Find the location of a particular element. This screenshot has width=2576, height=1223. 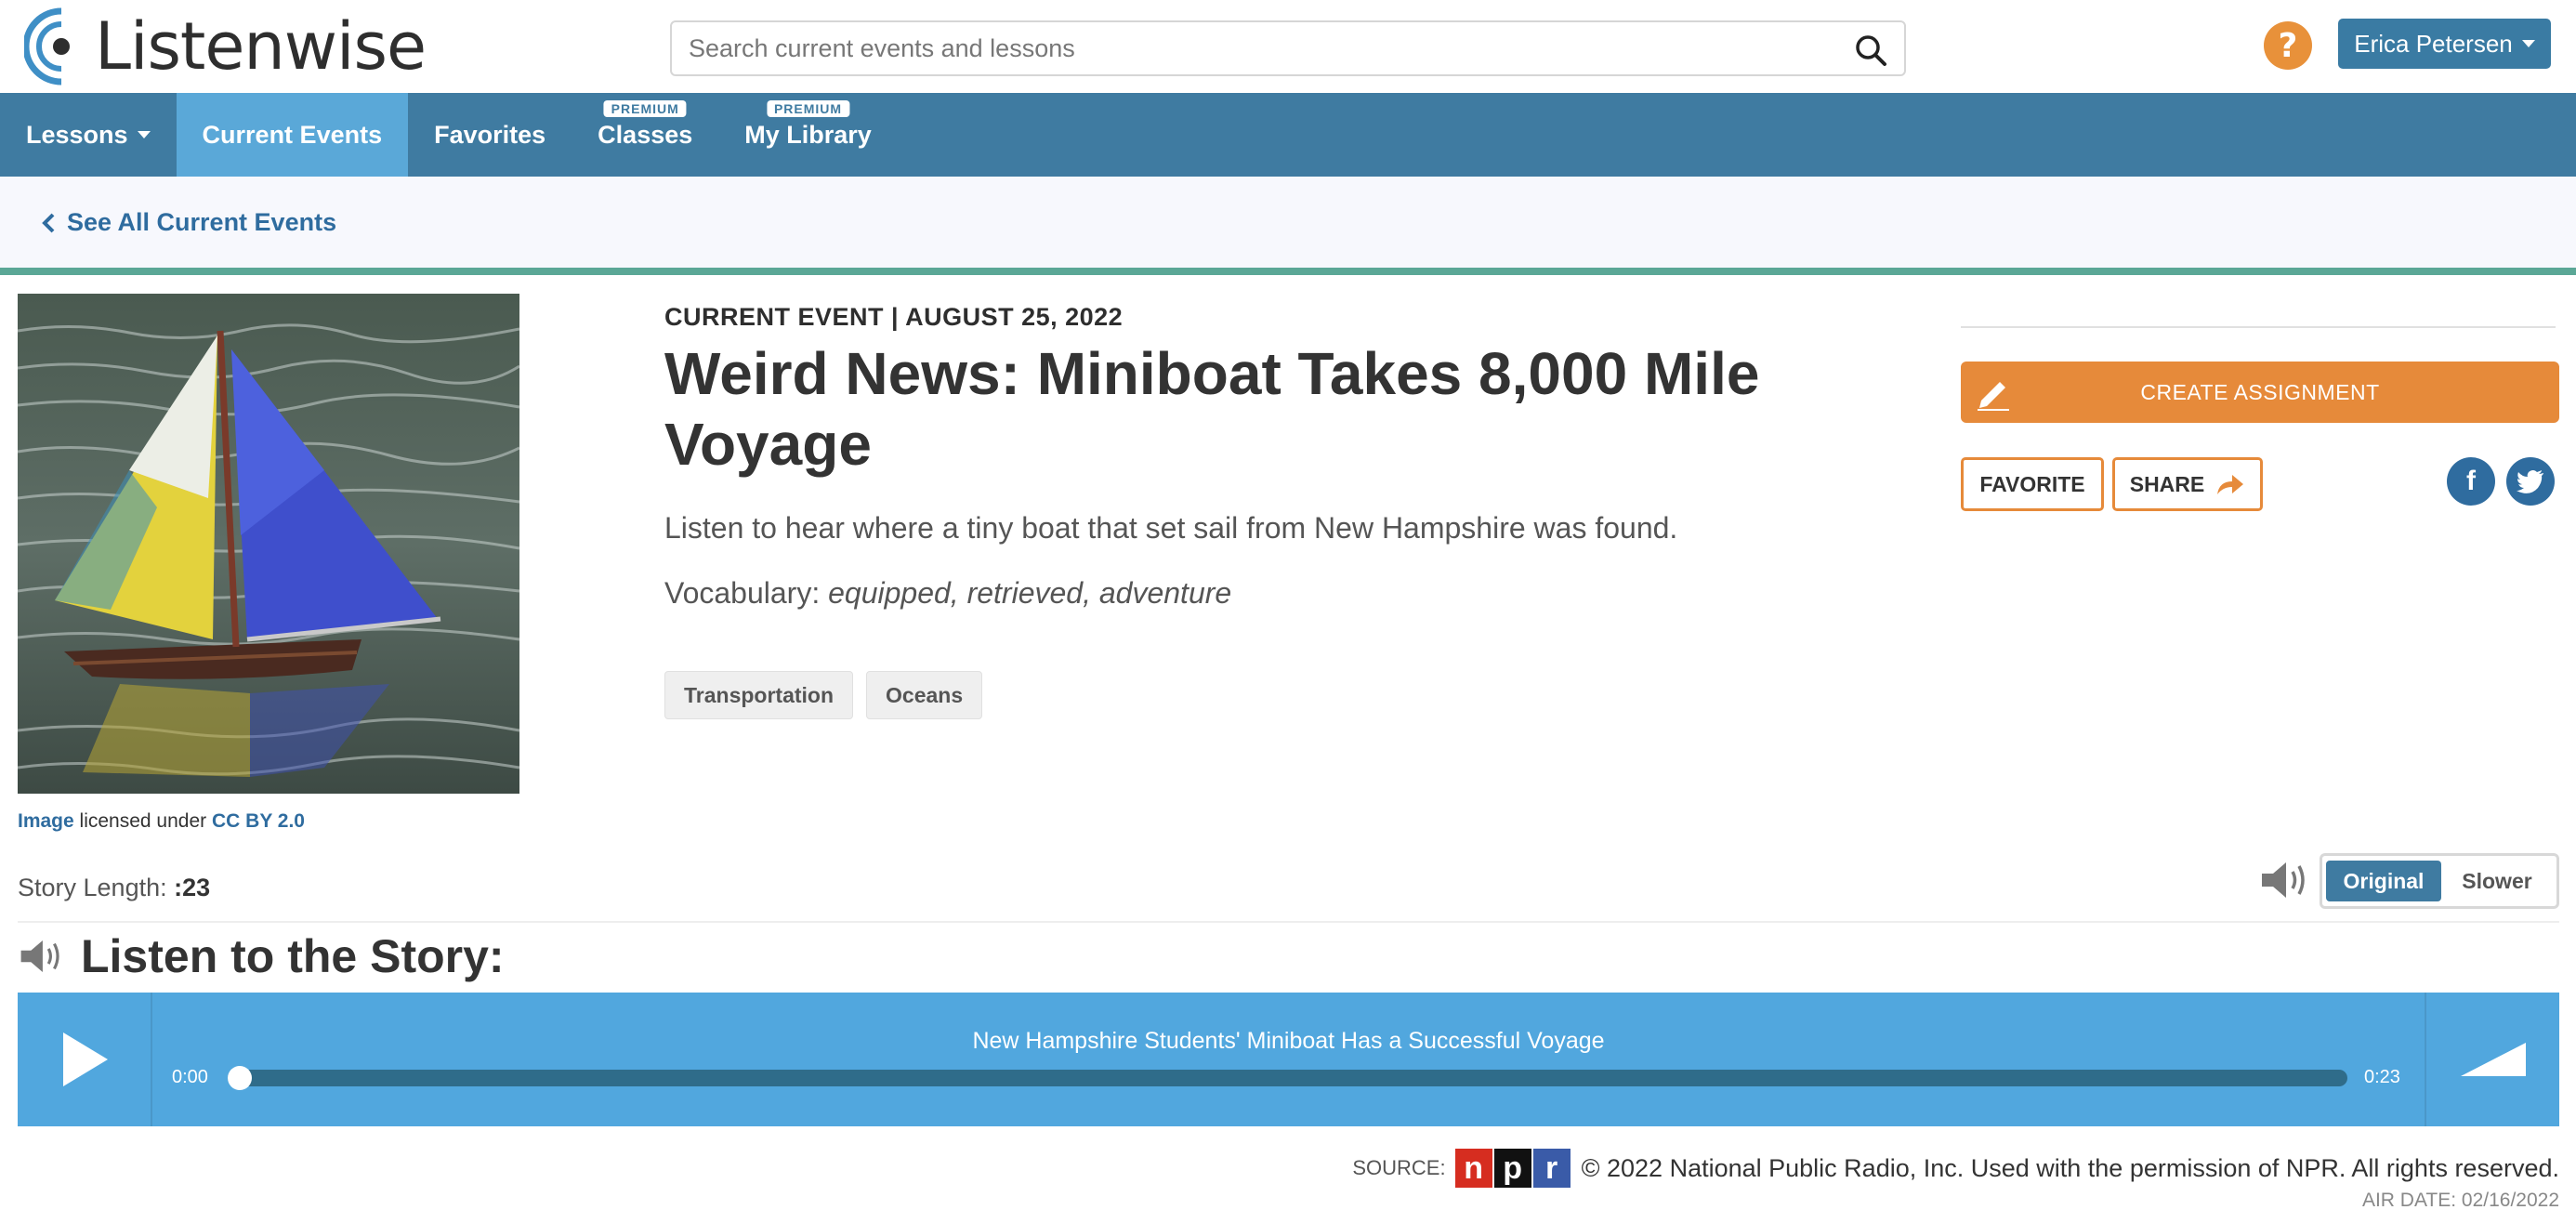

vocab-label: Vocabulary: is located at coordinates (742, 593).